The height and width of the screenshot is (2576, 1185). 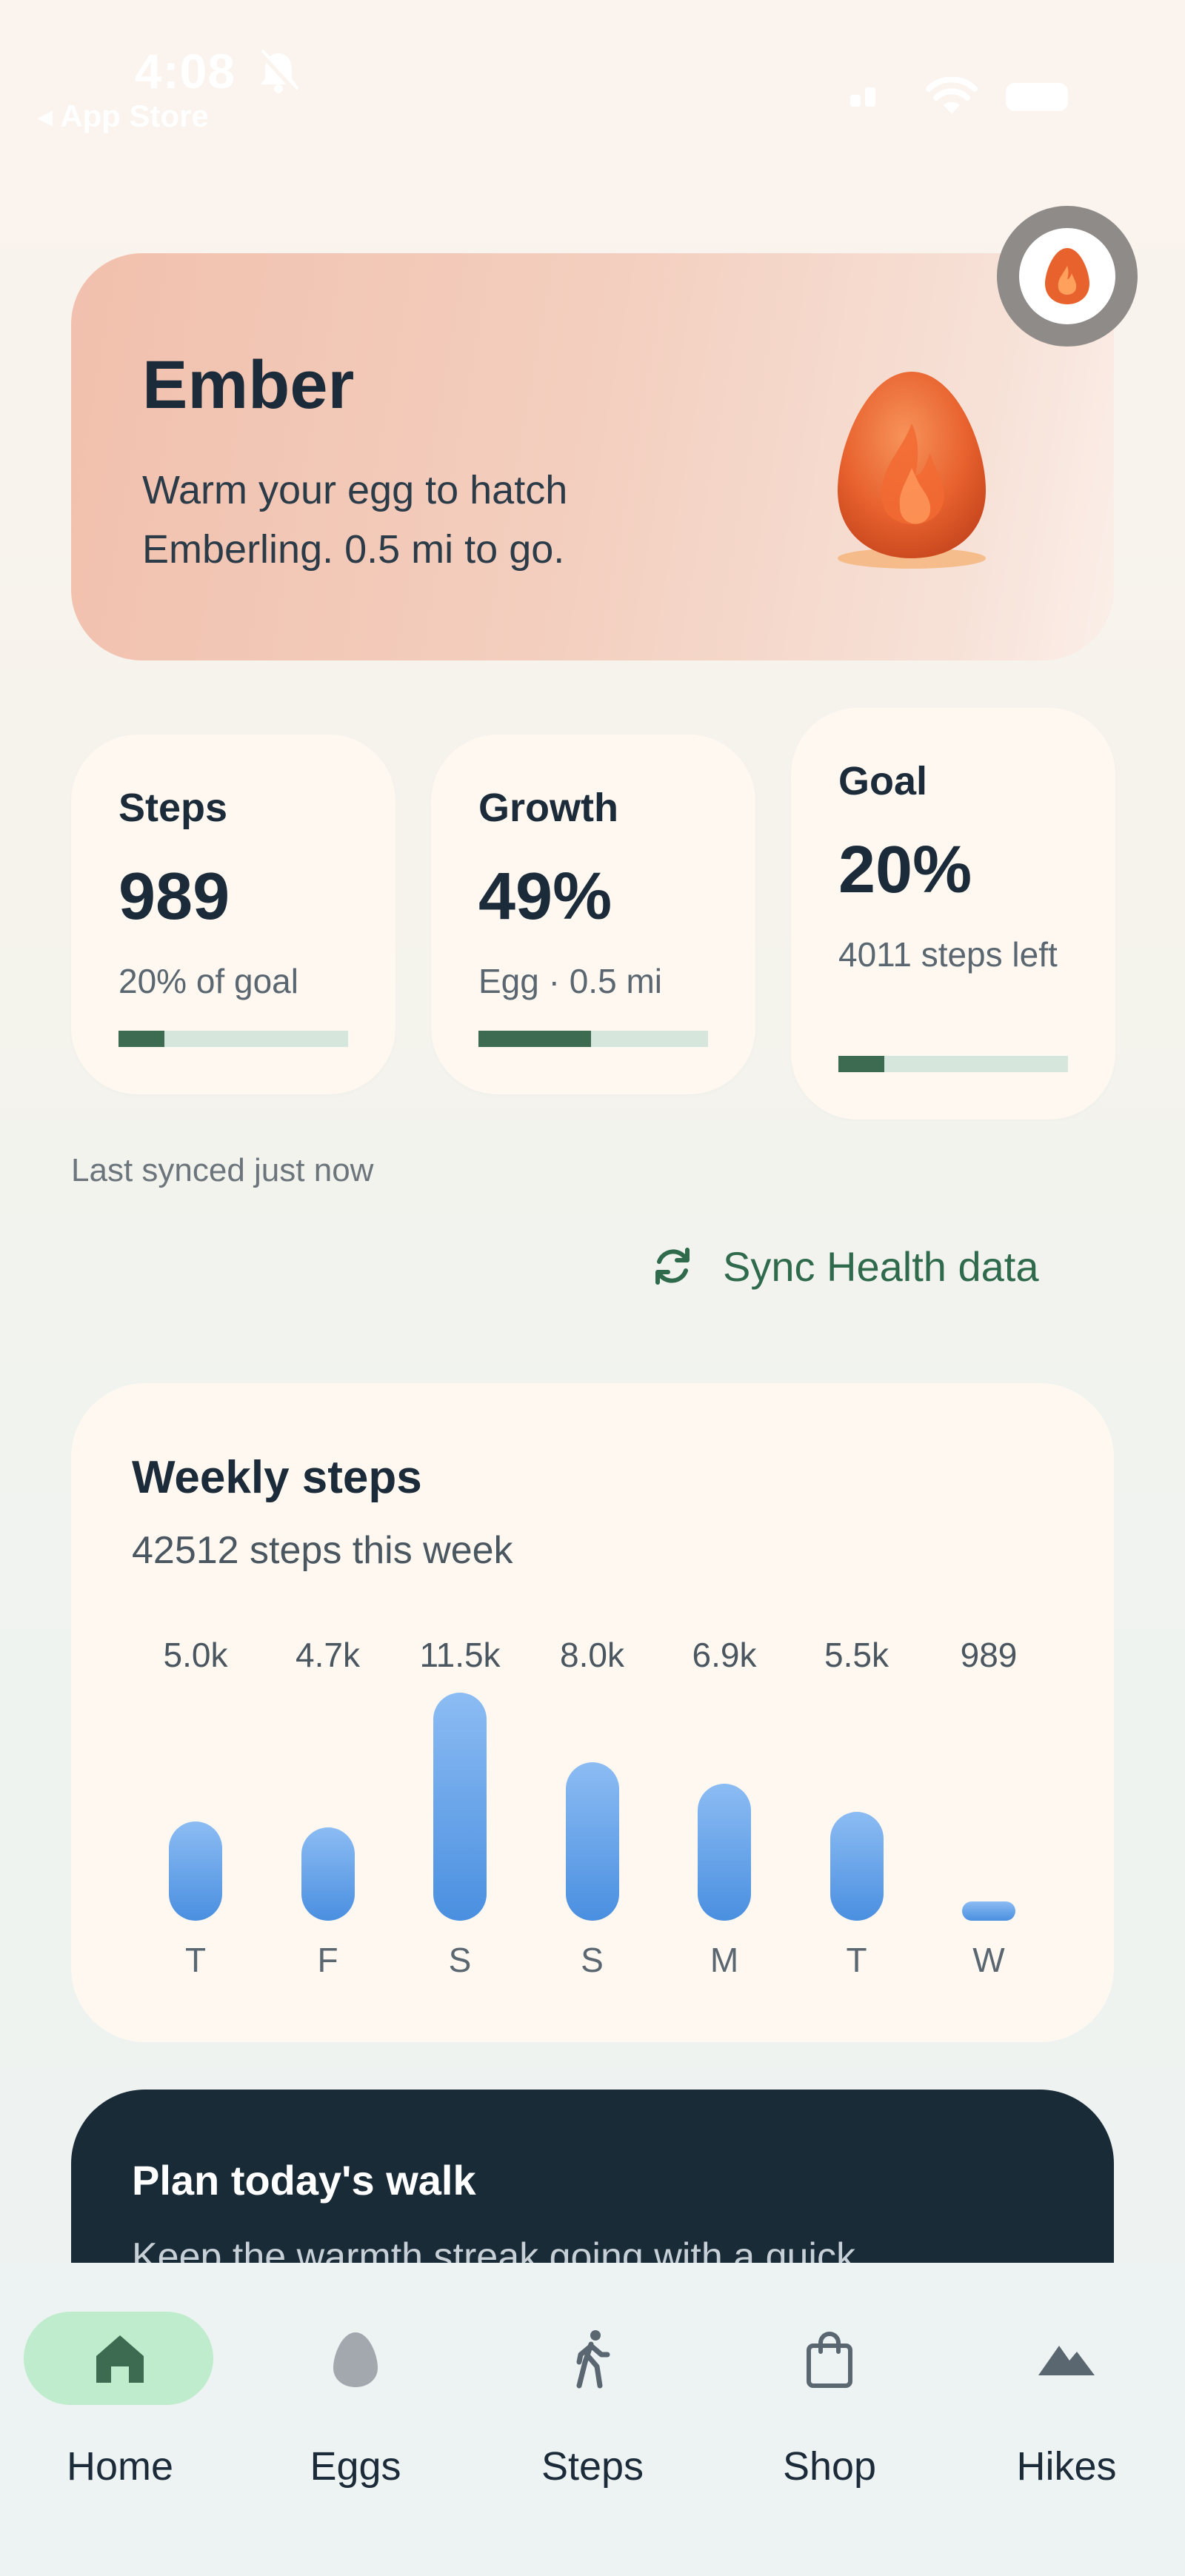 I want to click on status-bar: 4:08 ◂ App Store, so click(x=592, y=74).